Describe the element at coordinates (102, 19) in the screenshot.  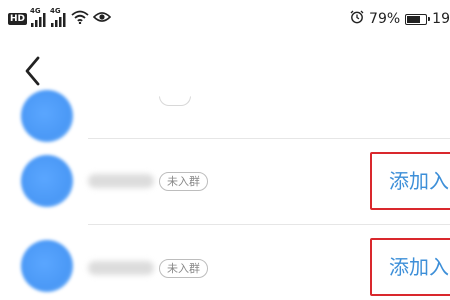
I see `eye-icon` at that location.